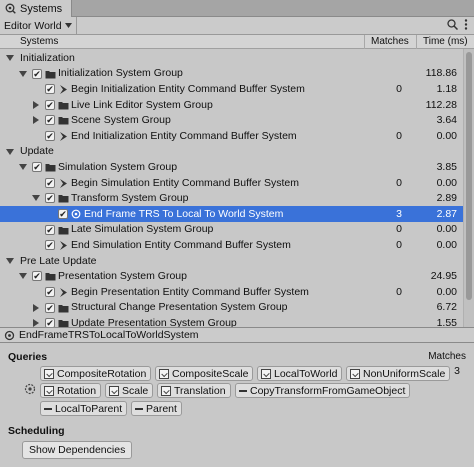 This screenshot has height=467, width=474. I want to click on component-chip-label: Parent, so click(161, 408).